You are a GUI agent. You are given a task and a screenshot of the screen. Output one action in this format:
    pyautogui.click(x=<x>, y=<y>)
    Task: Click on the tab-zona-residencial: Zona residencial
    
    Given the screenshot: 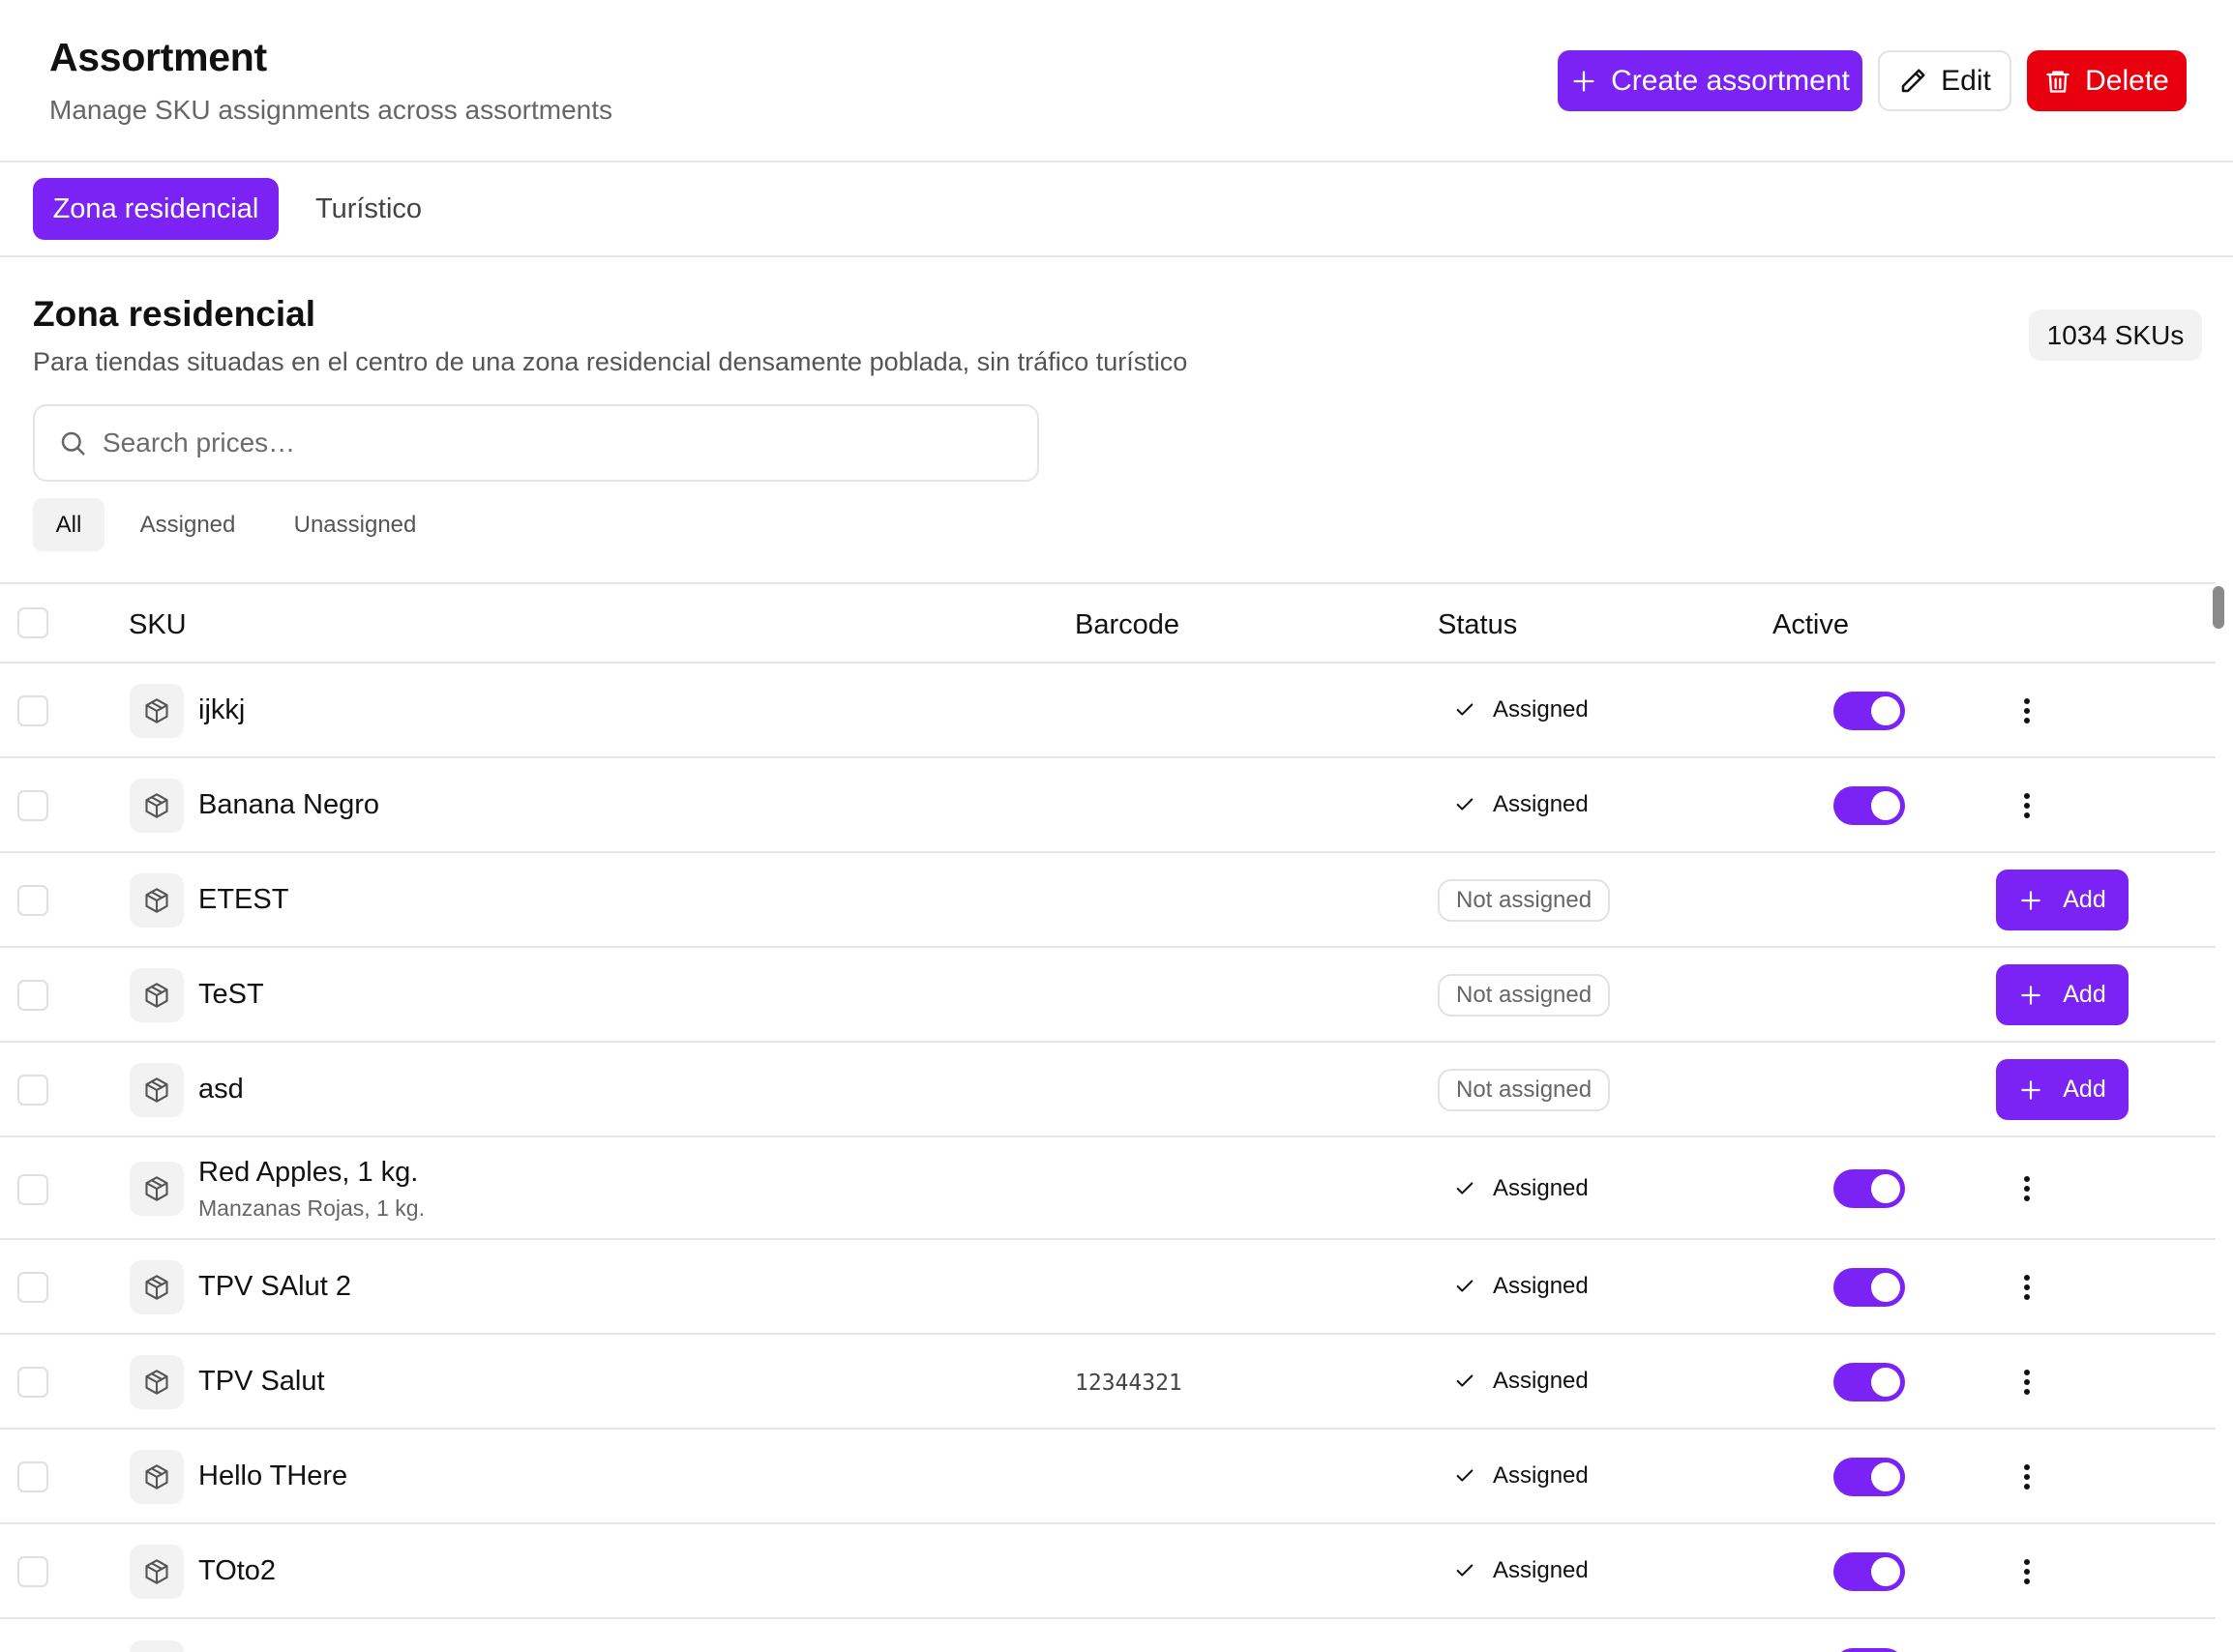 What is the action you would take?
    pyautogui.click(x=156, y=209)
    